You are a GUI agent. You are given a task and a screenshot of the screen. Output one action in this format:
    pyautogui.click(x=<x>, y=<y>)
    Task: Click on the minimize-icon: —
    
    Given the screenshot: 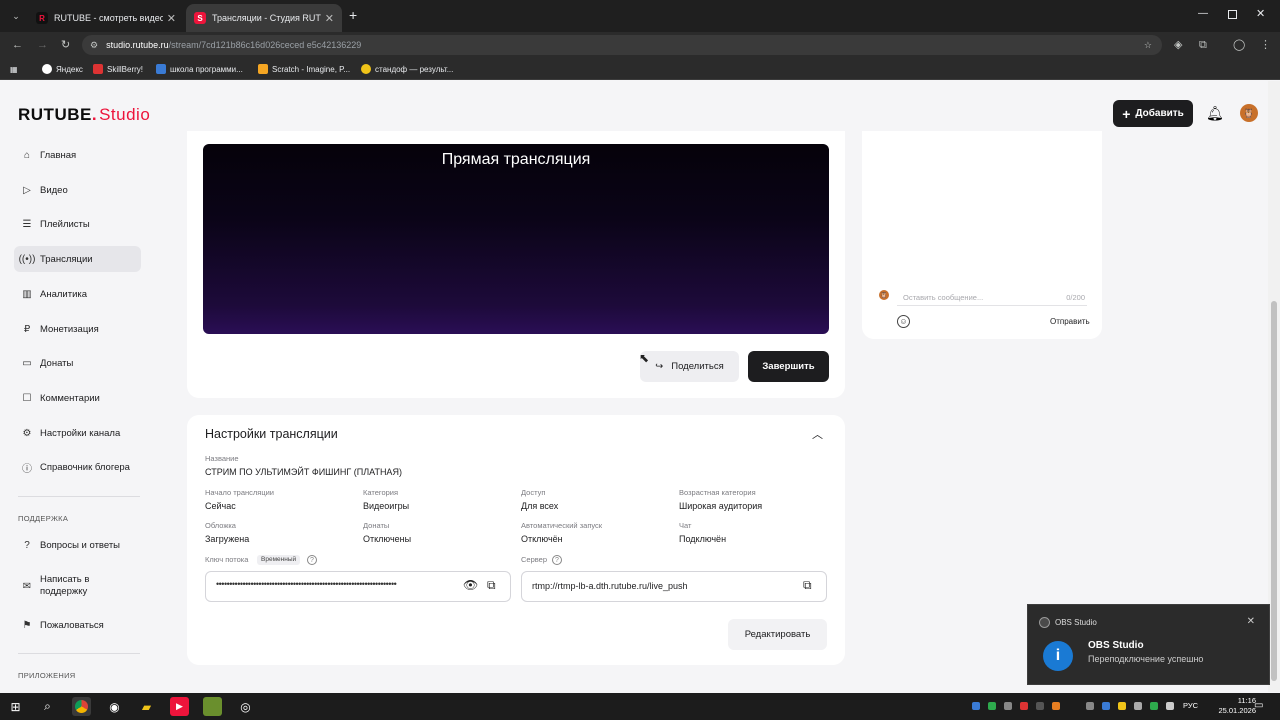 What is the action you would take?
    pyautogui.click(x=1203, y=13)
    